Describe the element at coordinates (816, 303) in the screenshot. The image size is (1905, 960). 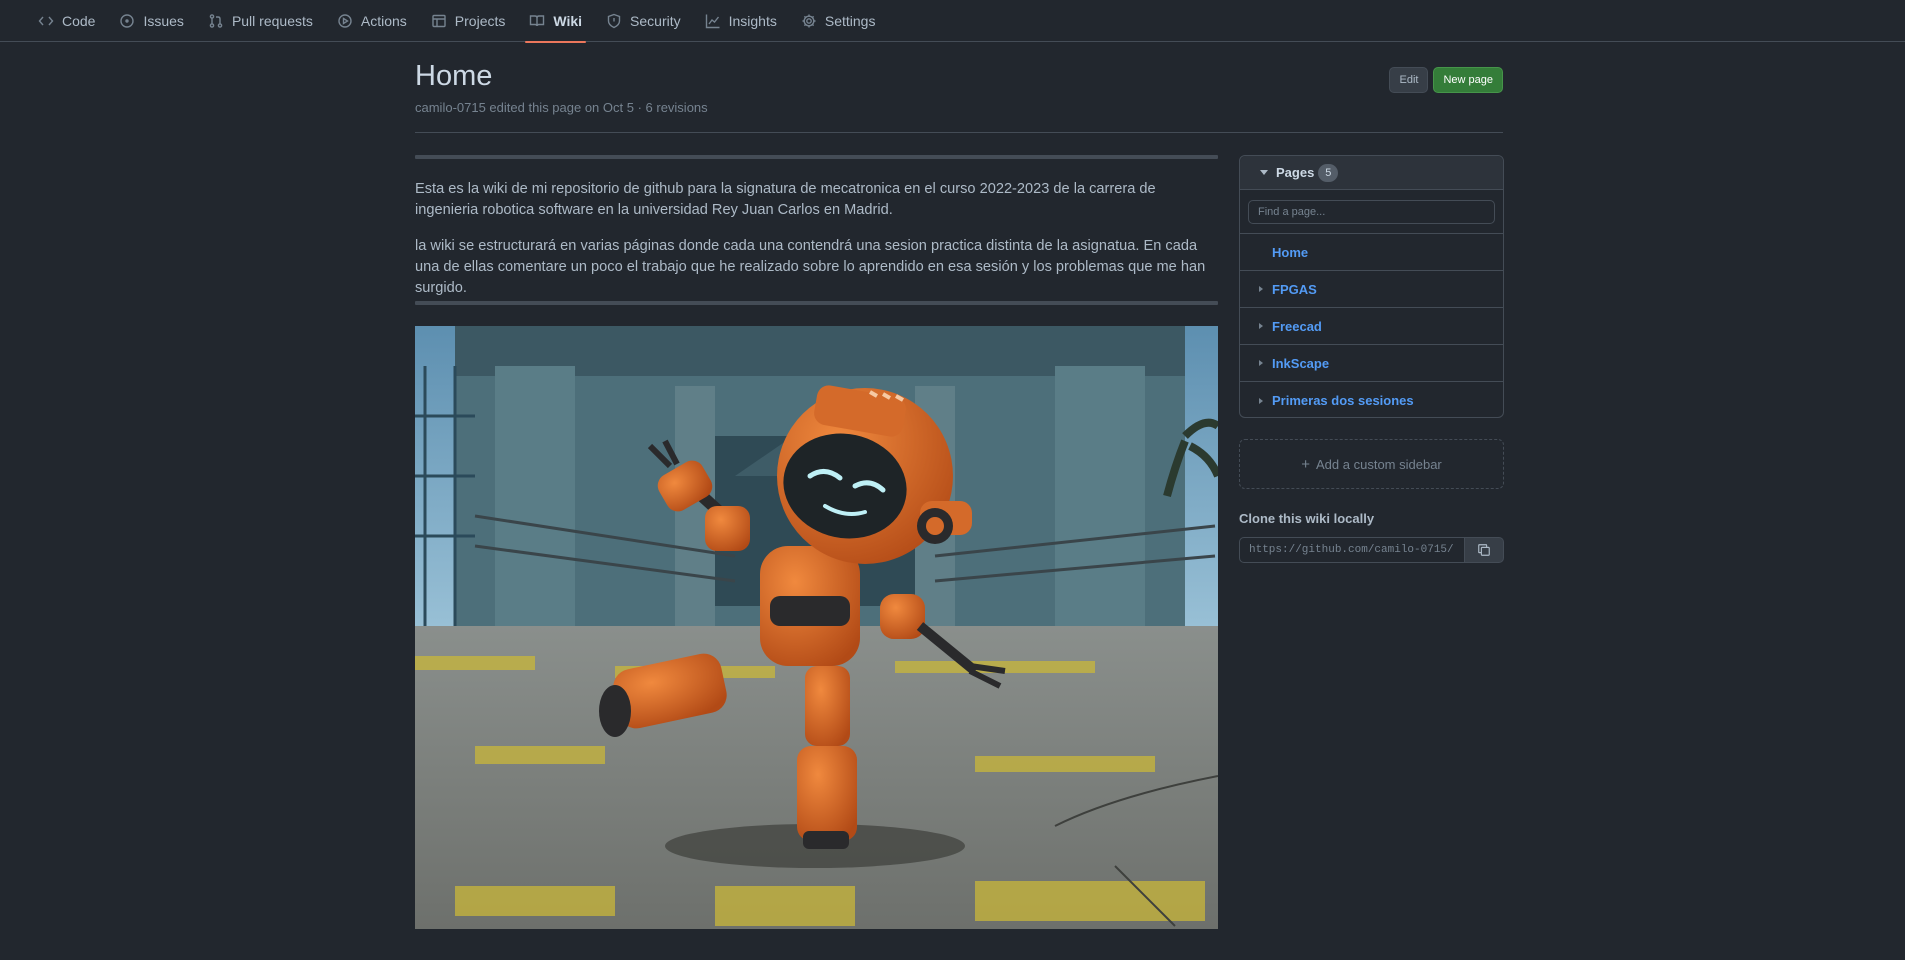
I see `content-divider-bottom` at that location.